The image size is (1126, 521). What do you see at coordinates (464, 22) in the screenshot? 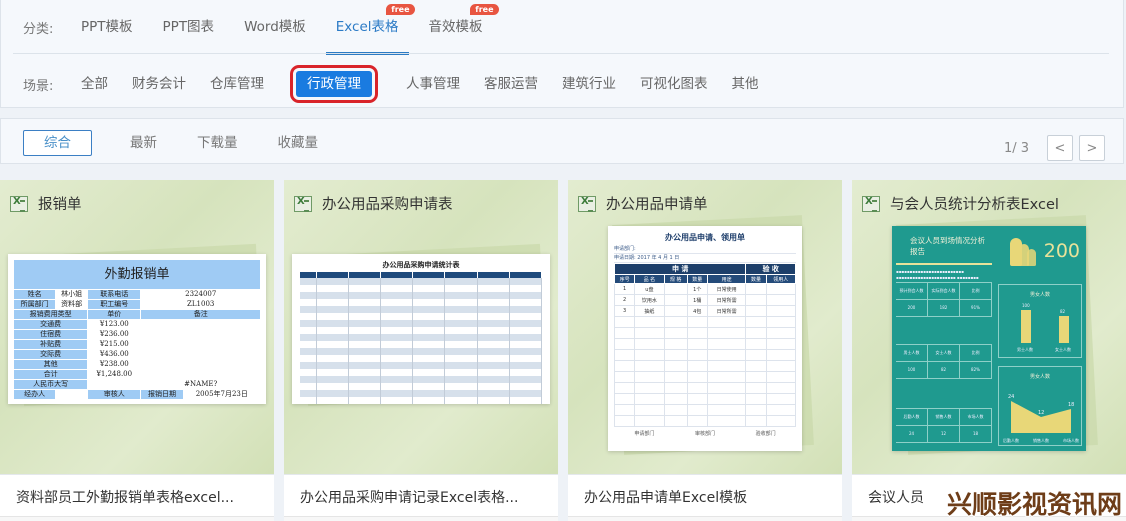
I see `category-sound-template: 音效模板 free` at bounding box center [464, 22].